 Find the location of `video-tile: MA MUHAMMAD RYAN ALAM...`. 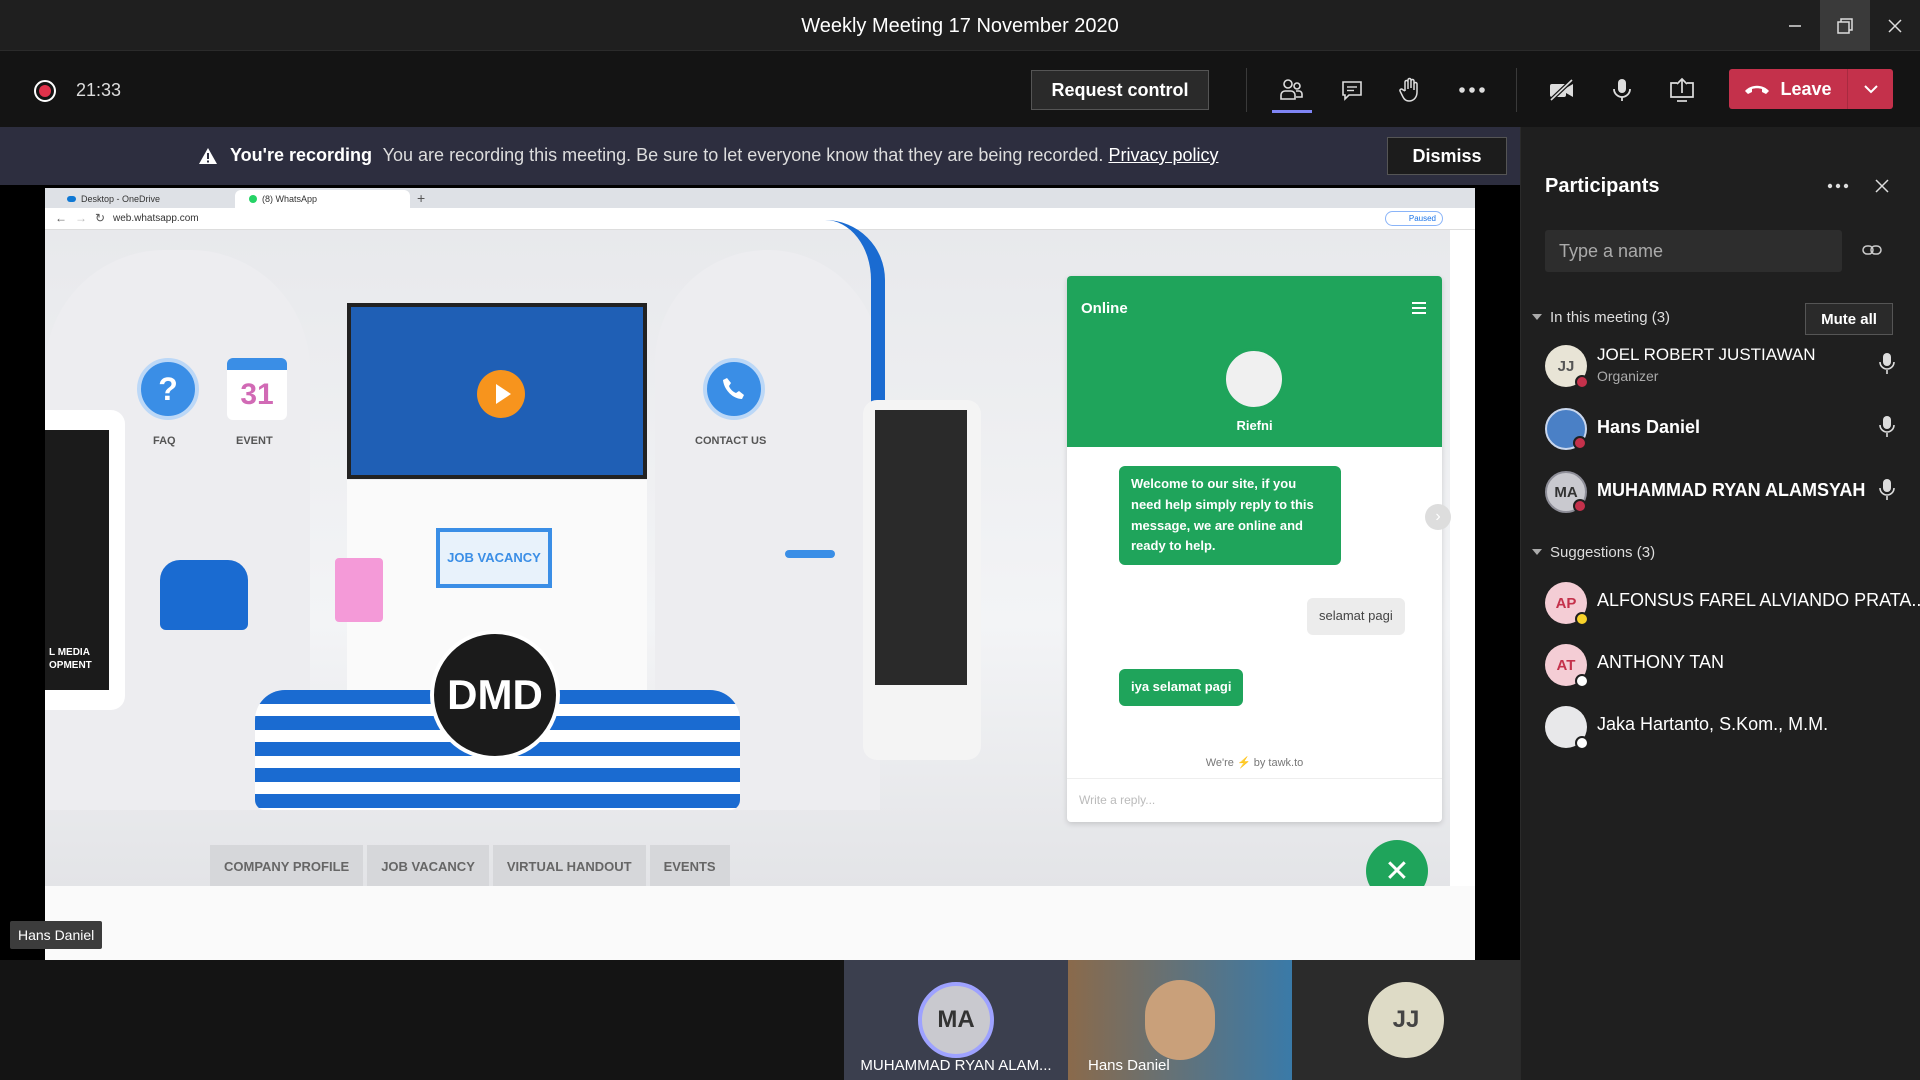

video-tile: MA MUHAMMAD RYAN ALAM... is located at coordinates (956, 1020).